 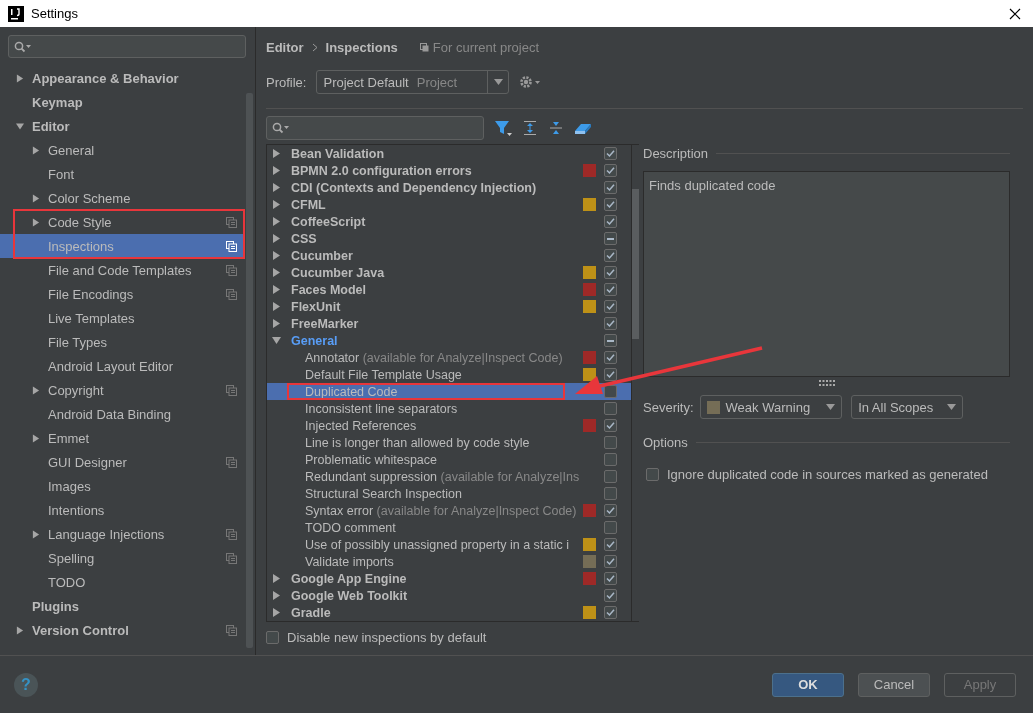 I want to click on inspection-row: Structural Search Inspection, so click(x=449, y=493).